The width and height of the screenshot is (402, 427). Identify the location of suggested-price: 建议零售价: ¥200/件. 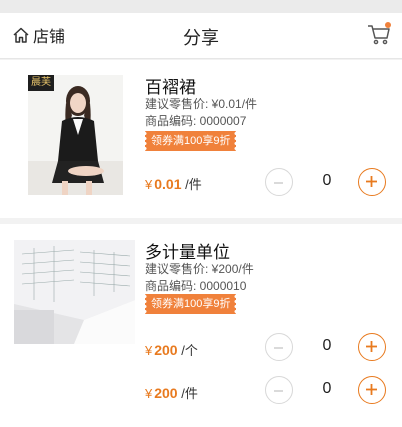
(199, 269).